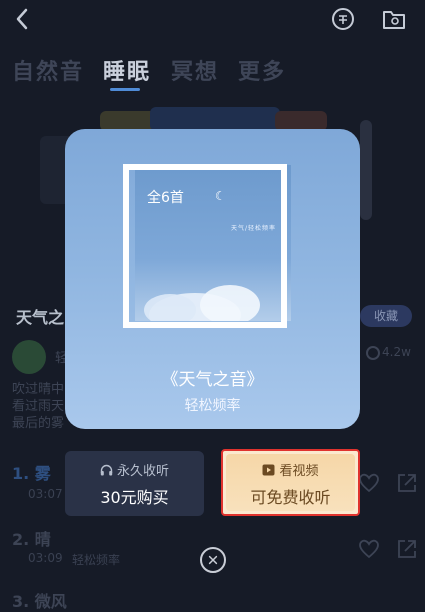  Describe the element at coordinates (366, 170) in the screenshot. I see `carousel-card-right` at that location.